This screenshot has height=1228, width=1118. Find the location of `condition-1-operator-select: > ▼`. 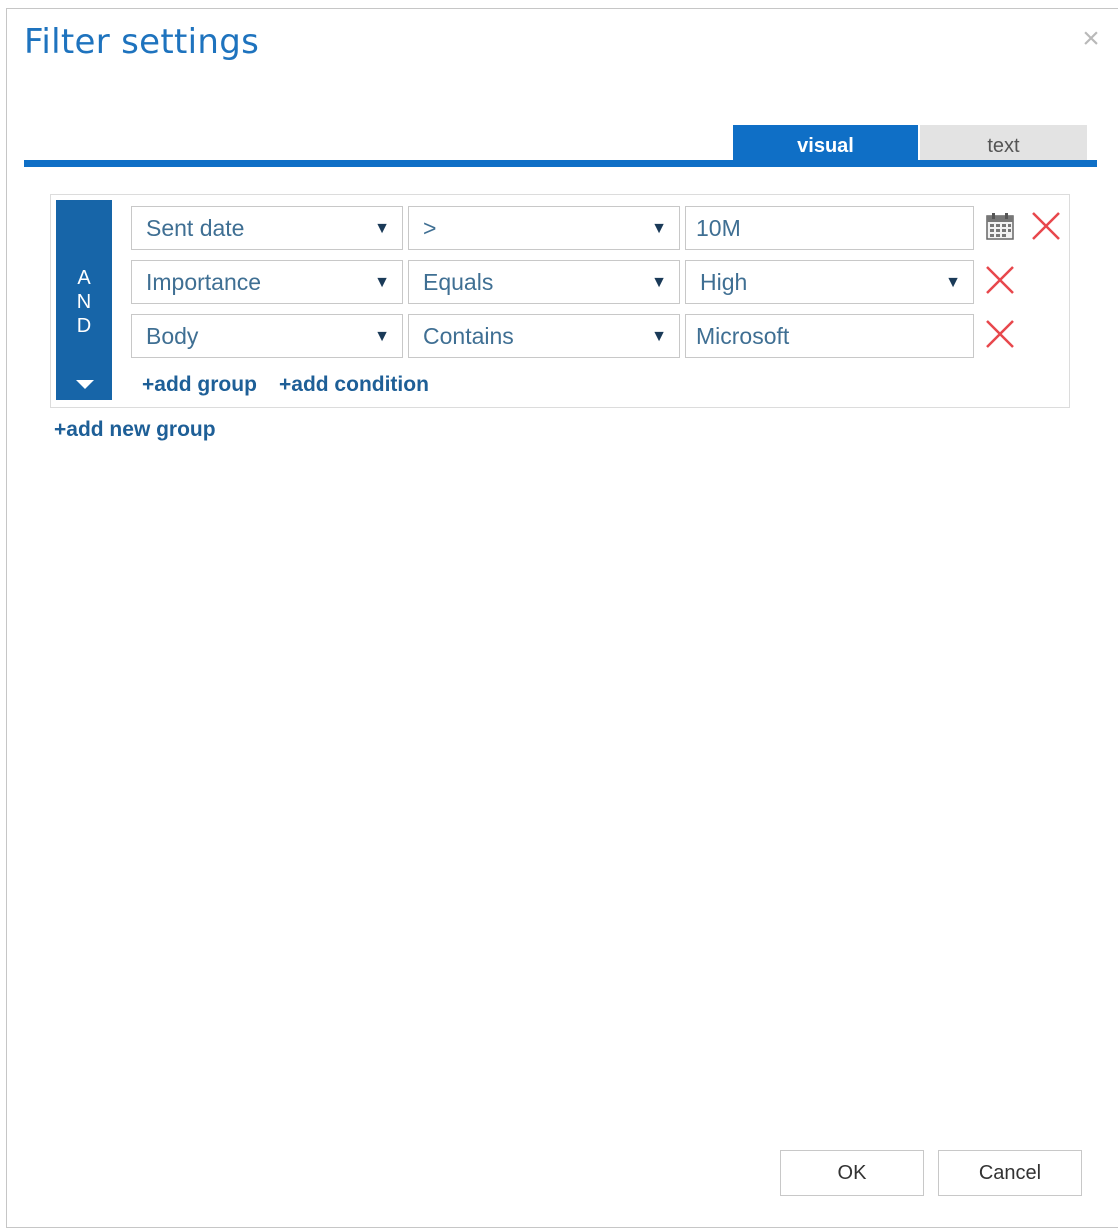

condition-1-operator-select: > ▼ is located at coordinates (544, 228).